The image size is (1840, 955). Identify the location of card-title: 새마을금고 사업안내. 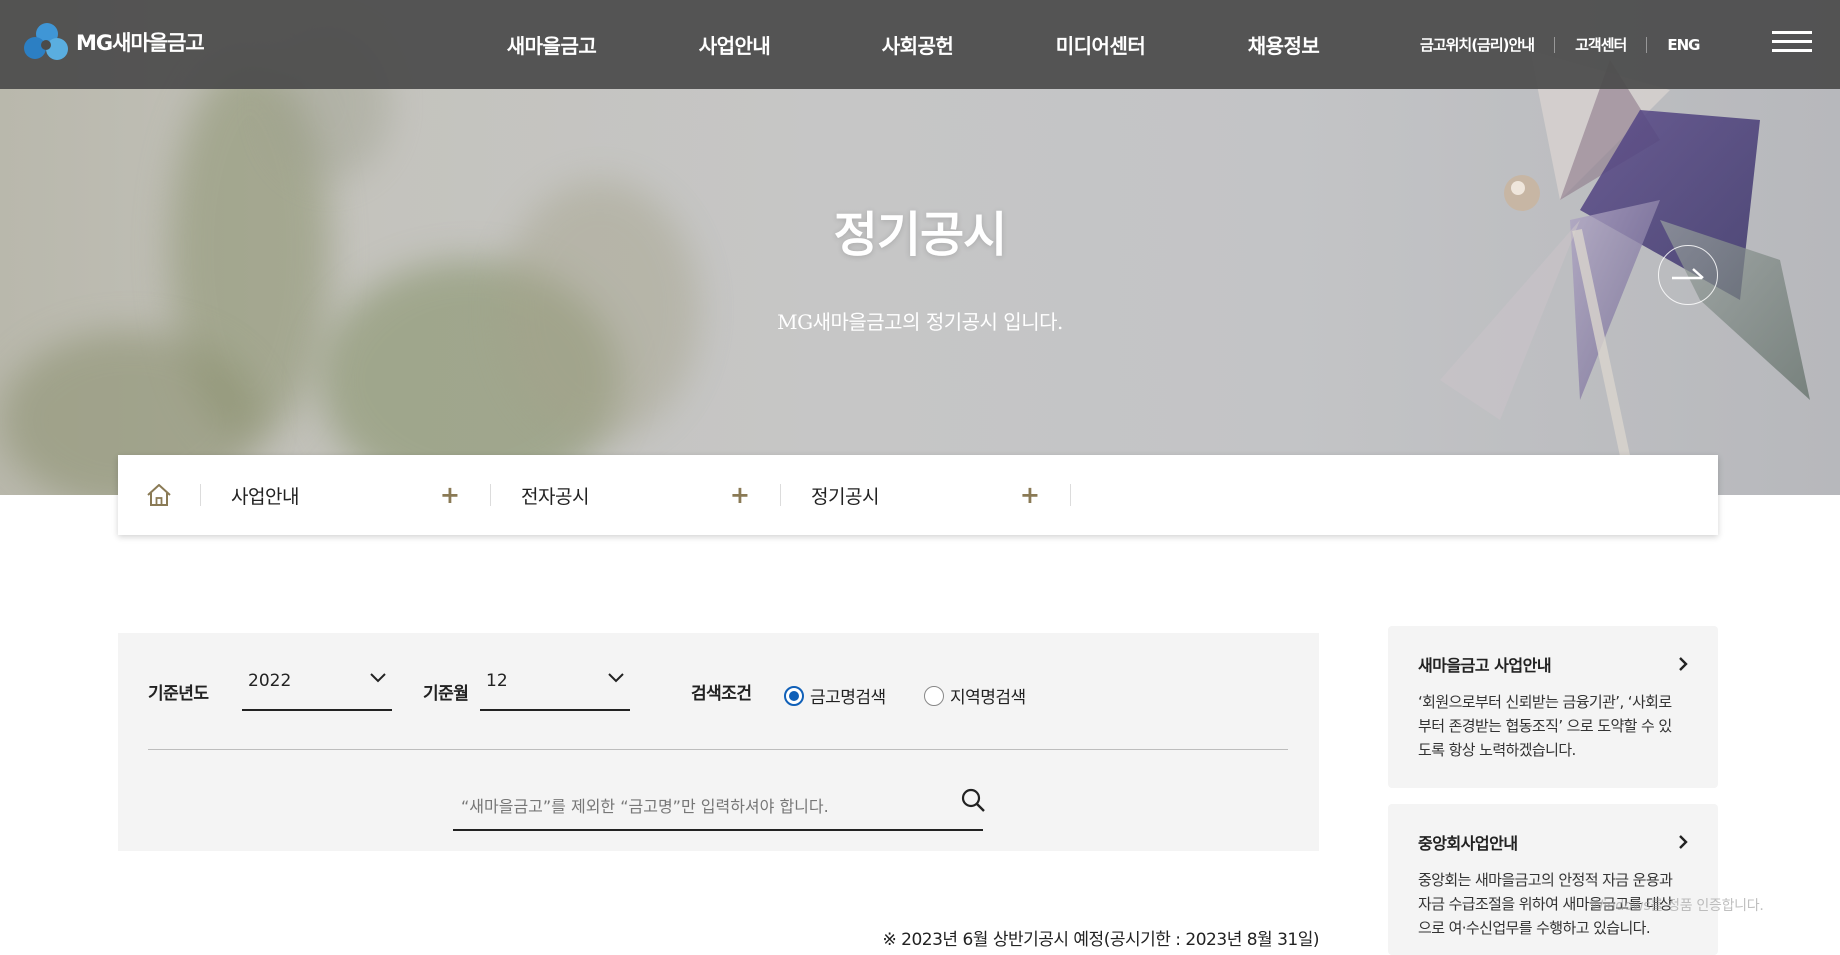
(1485, 665).